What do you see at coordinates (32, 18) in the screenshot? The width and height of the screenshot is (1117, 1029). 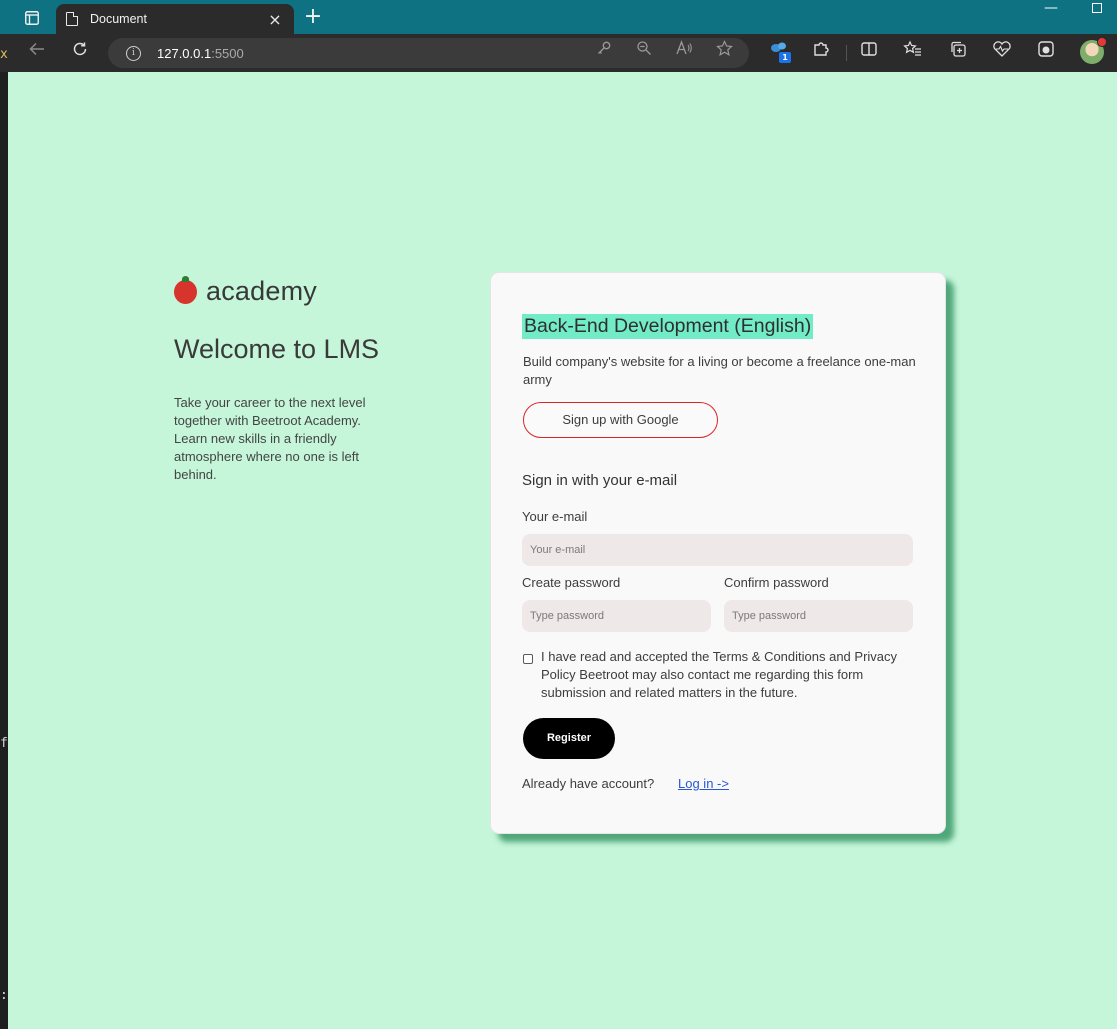 I see `tab-actions-icon` at bounding box center [32, 18].